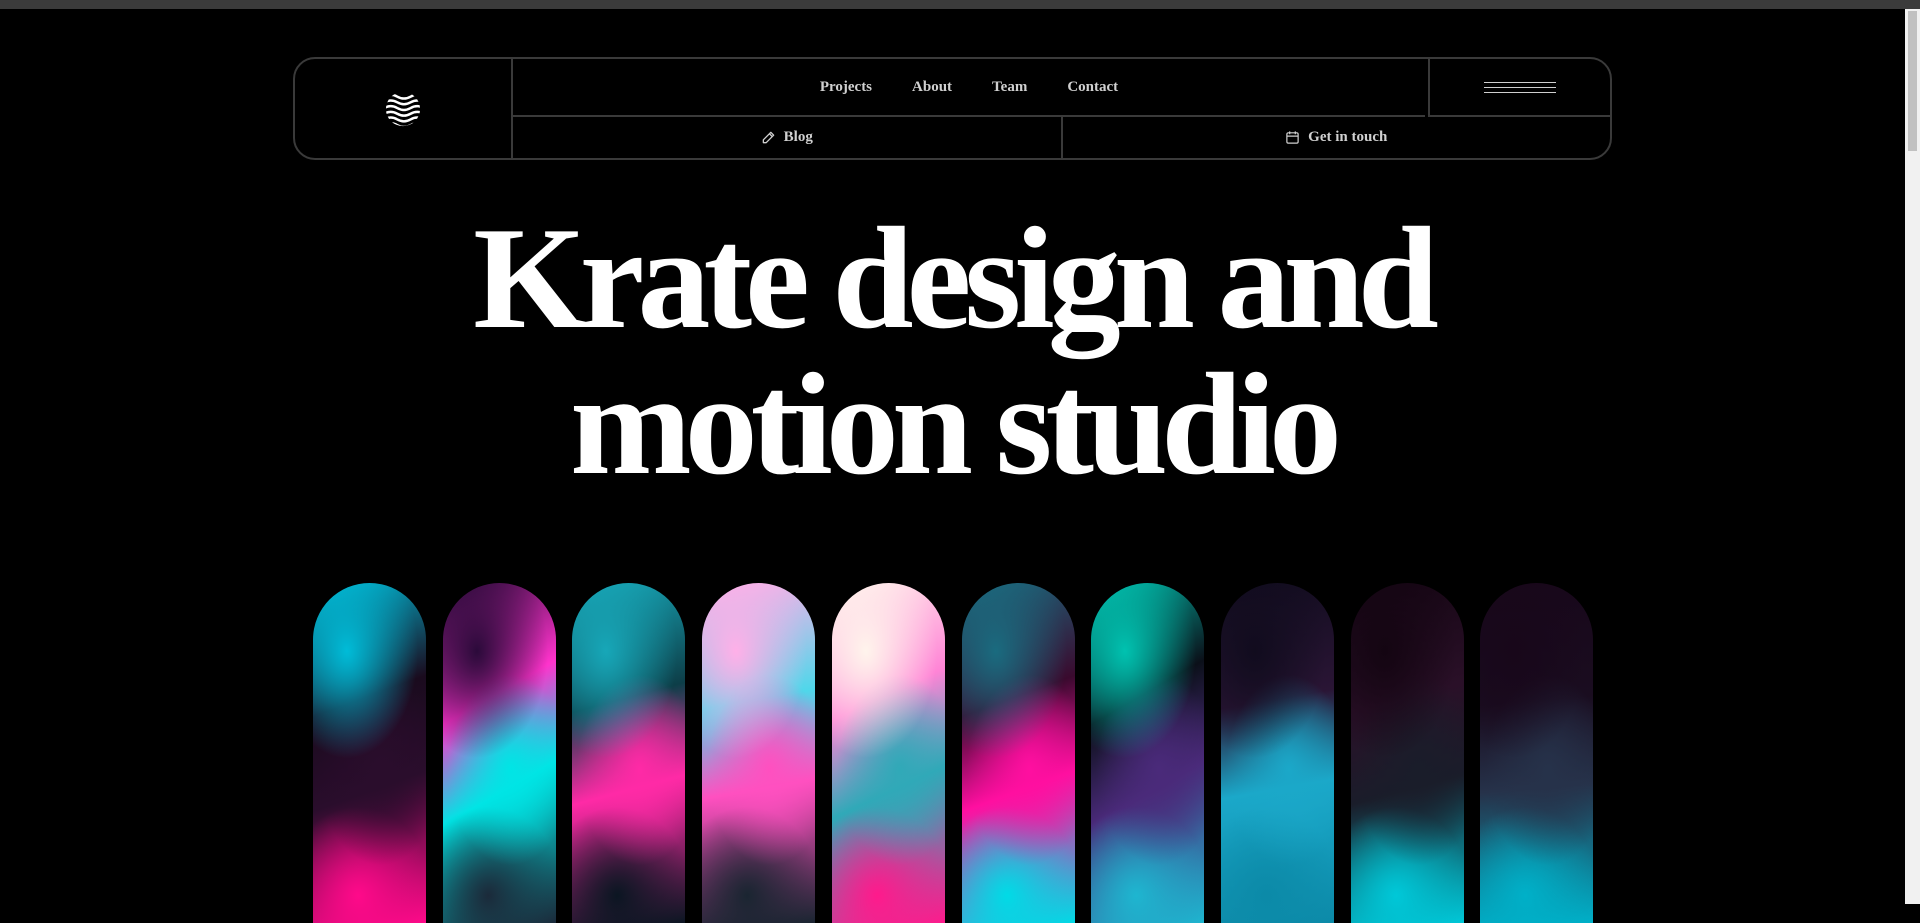 Image resolution: width=1920 pixels, height=923 pixels. I want to click on hero-line-2: motion studio, so click(956, 424).